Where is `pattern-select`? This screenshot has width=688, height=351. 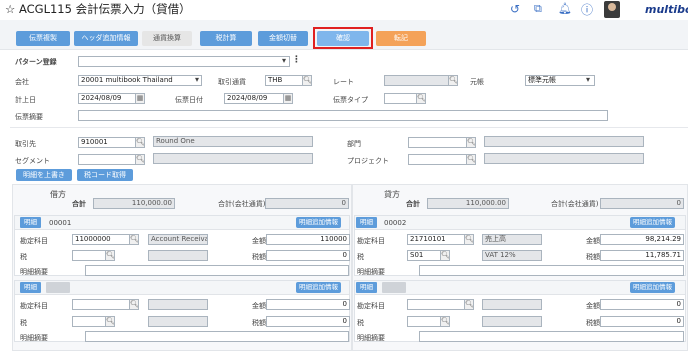
pattern-select is located at coordinates (184, 61).